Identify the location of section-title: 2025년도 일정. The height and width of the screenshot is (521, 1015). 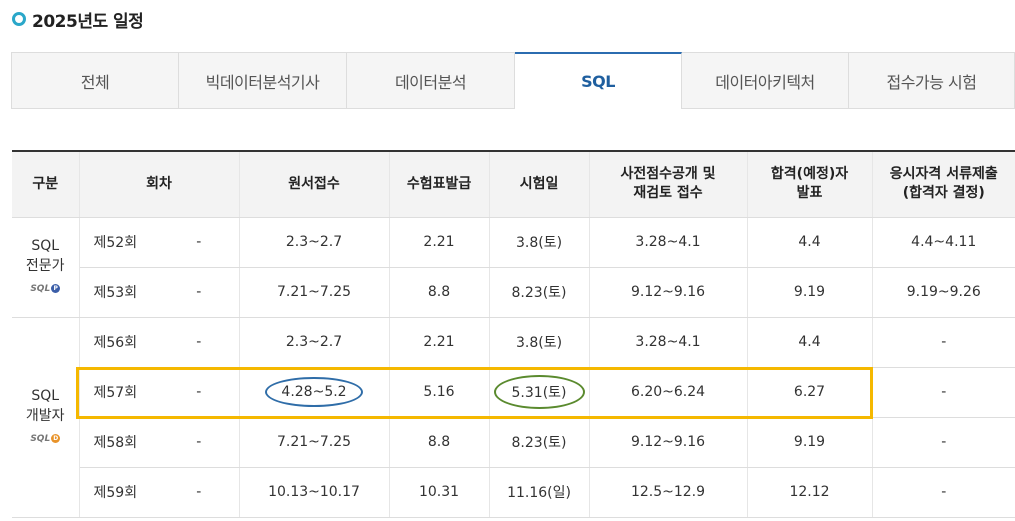
(78, 20).